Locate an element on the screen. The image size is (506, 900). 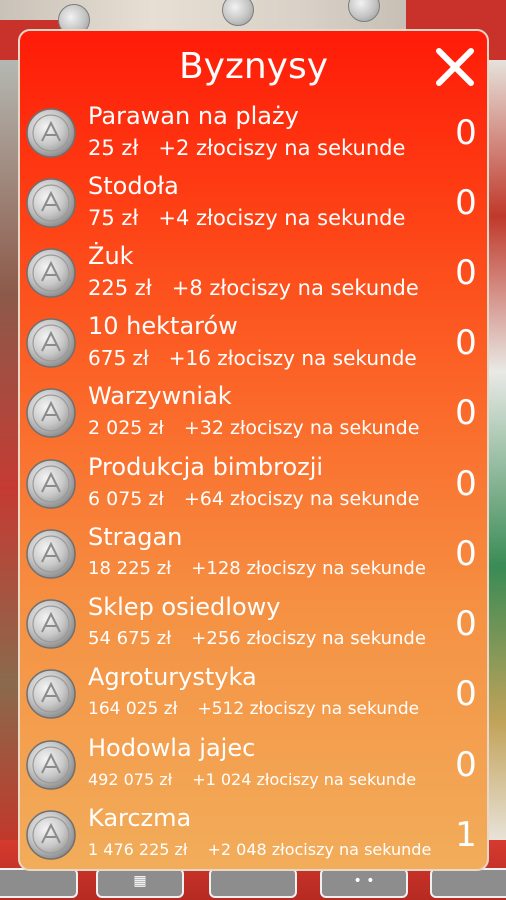
business-price: 18 225 zł is located at coordinates (130, 568).